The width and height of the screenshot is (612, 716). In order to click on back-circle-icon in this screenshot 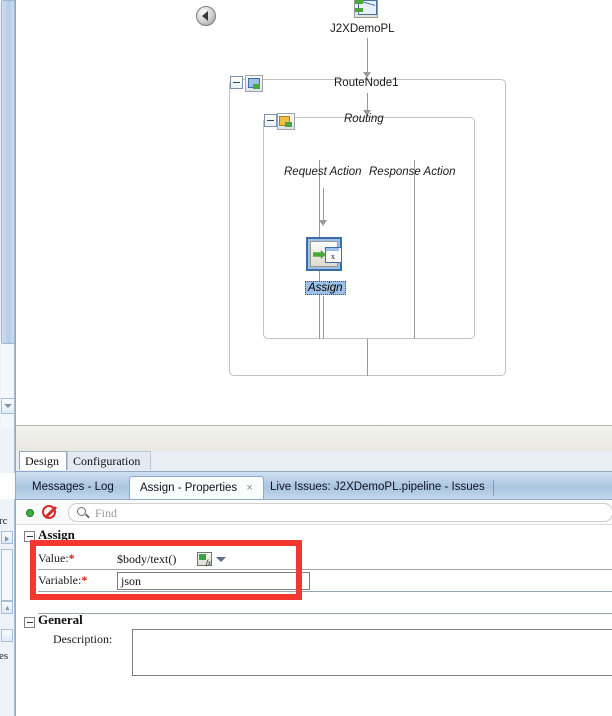, I will do `click(206, 16)`.